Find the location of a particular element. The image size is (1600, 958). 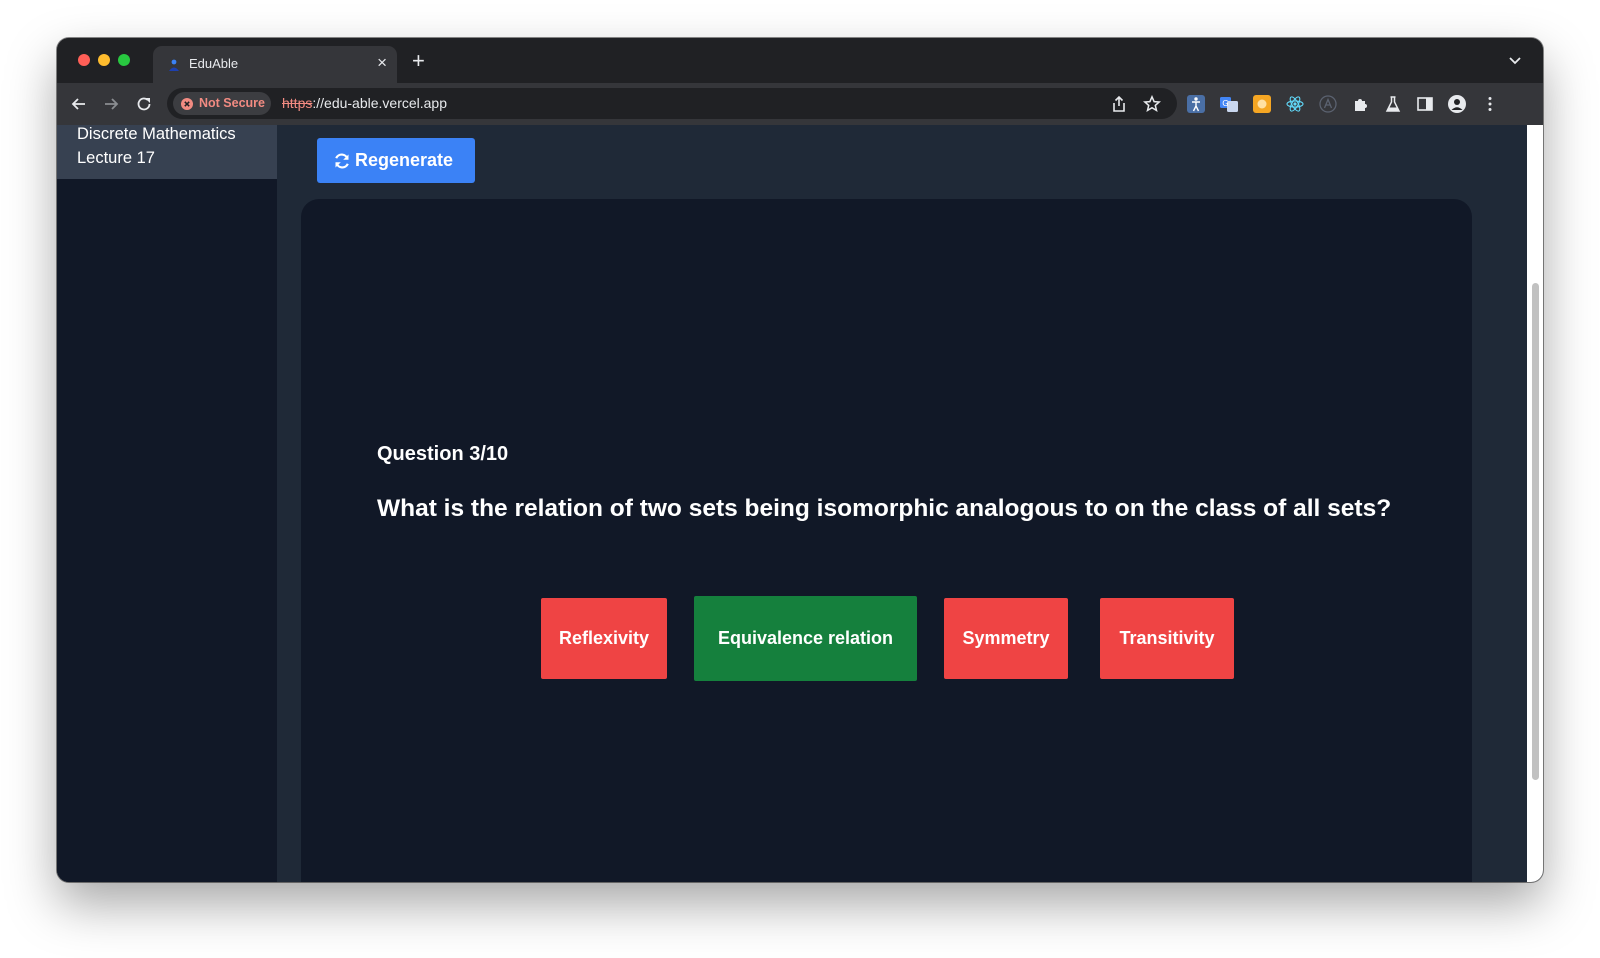

tab-close-icon: × is located at coordinates (382, 63).